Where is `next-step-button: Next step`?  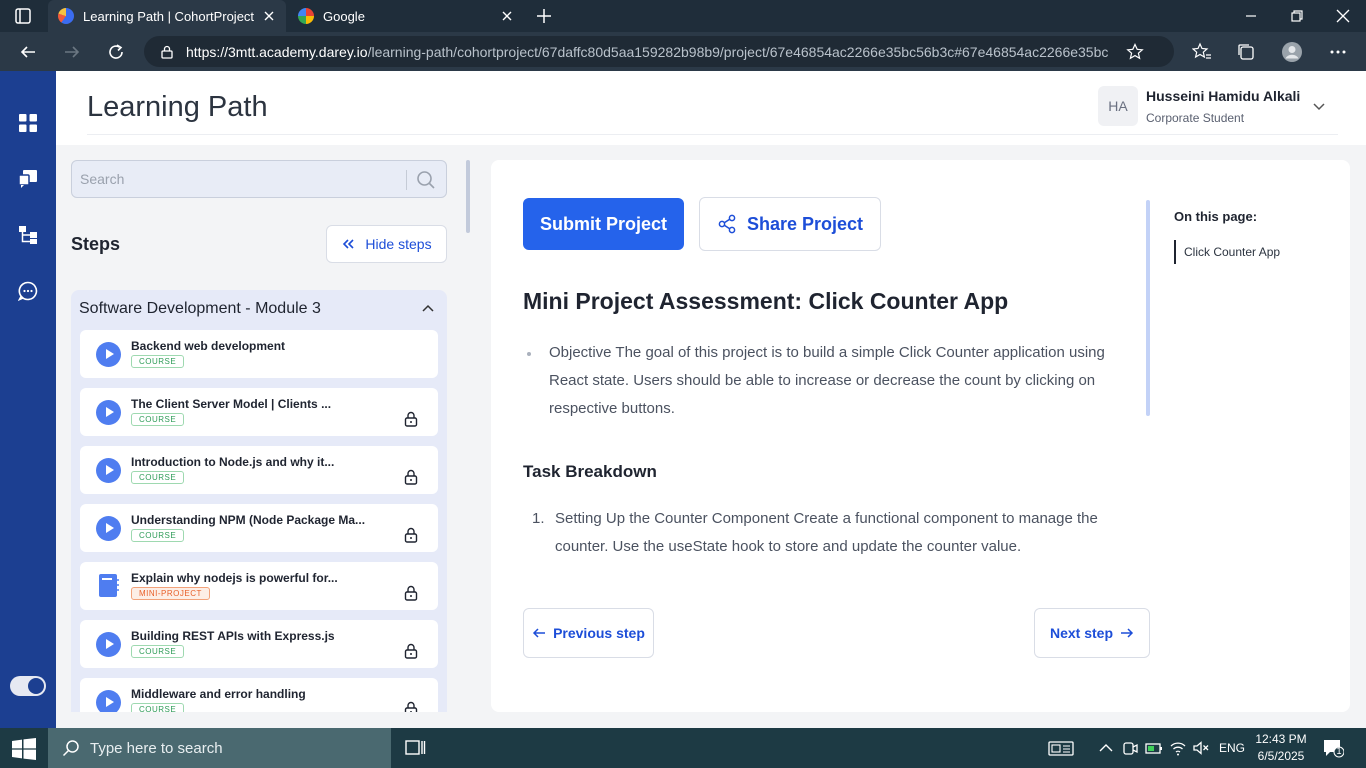 next-step-button: Next step is located at coordinates (1092, 633).